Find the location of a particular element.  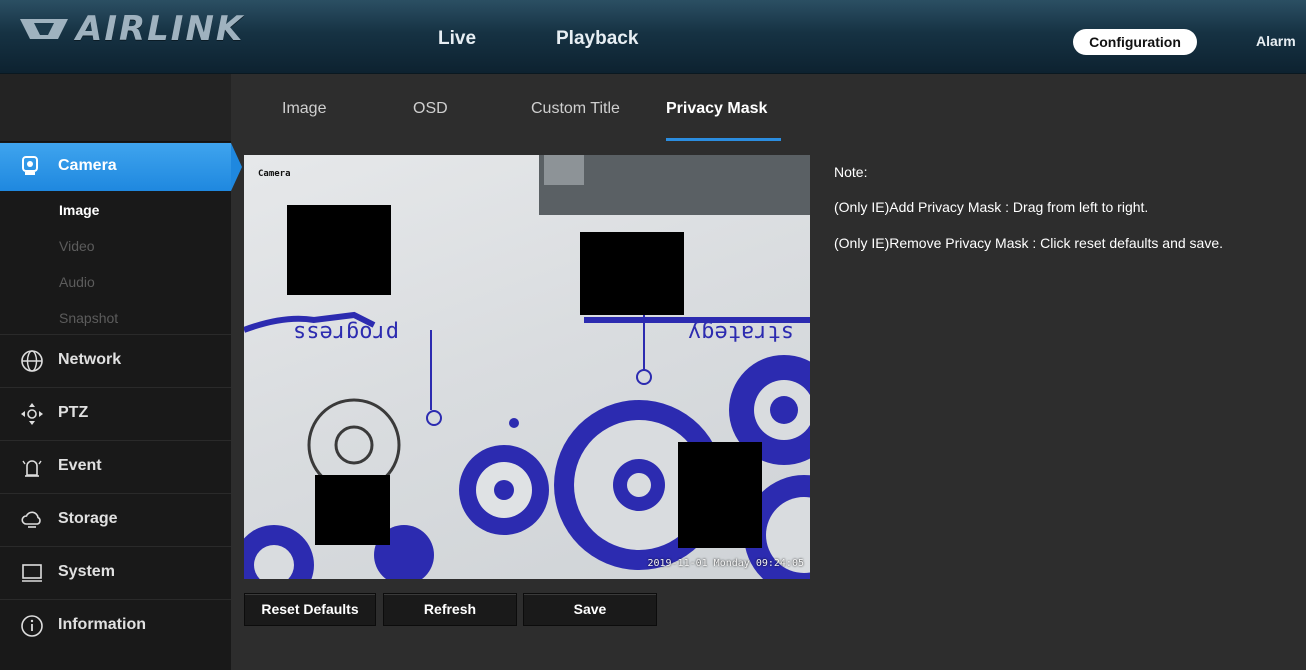

sidebar-item-label: Information is located at coordinates (102, 624).